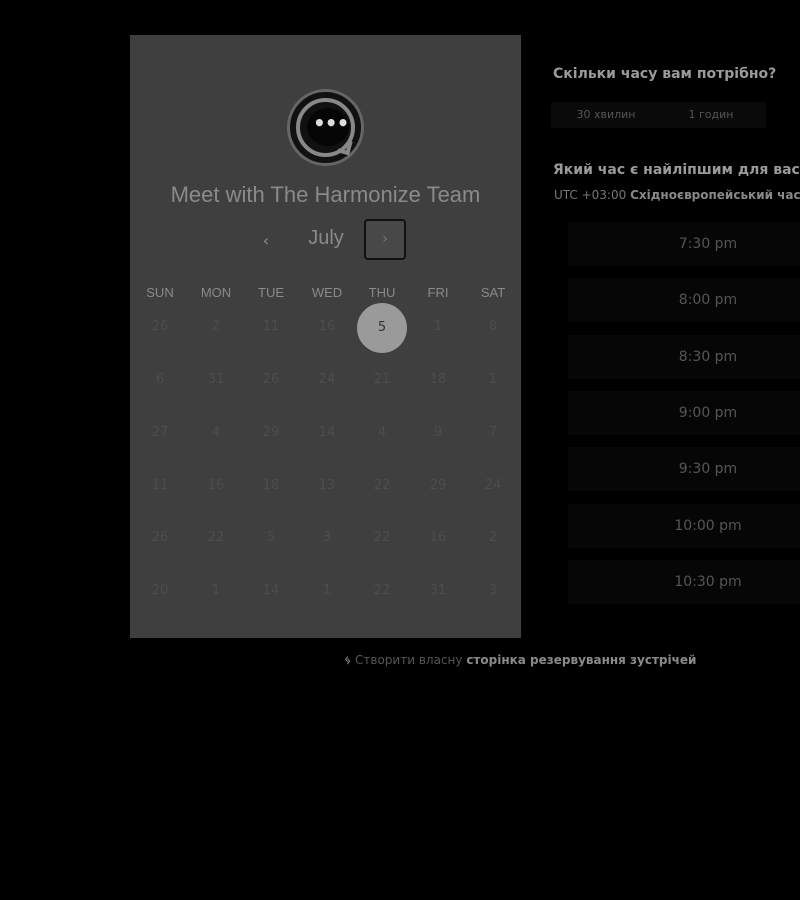  I want to click on calendar-day: 6, so click(160, 379).